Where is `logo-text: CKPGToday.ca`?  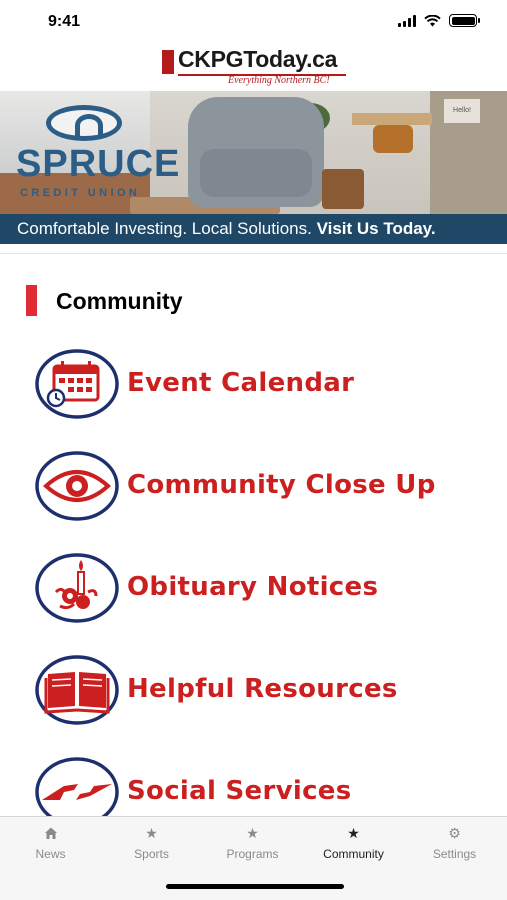
logo-text: CKPGToday.ca is located at coordinates (258, 59).